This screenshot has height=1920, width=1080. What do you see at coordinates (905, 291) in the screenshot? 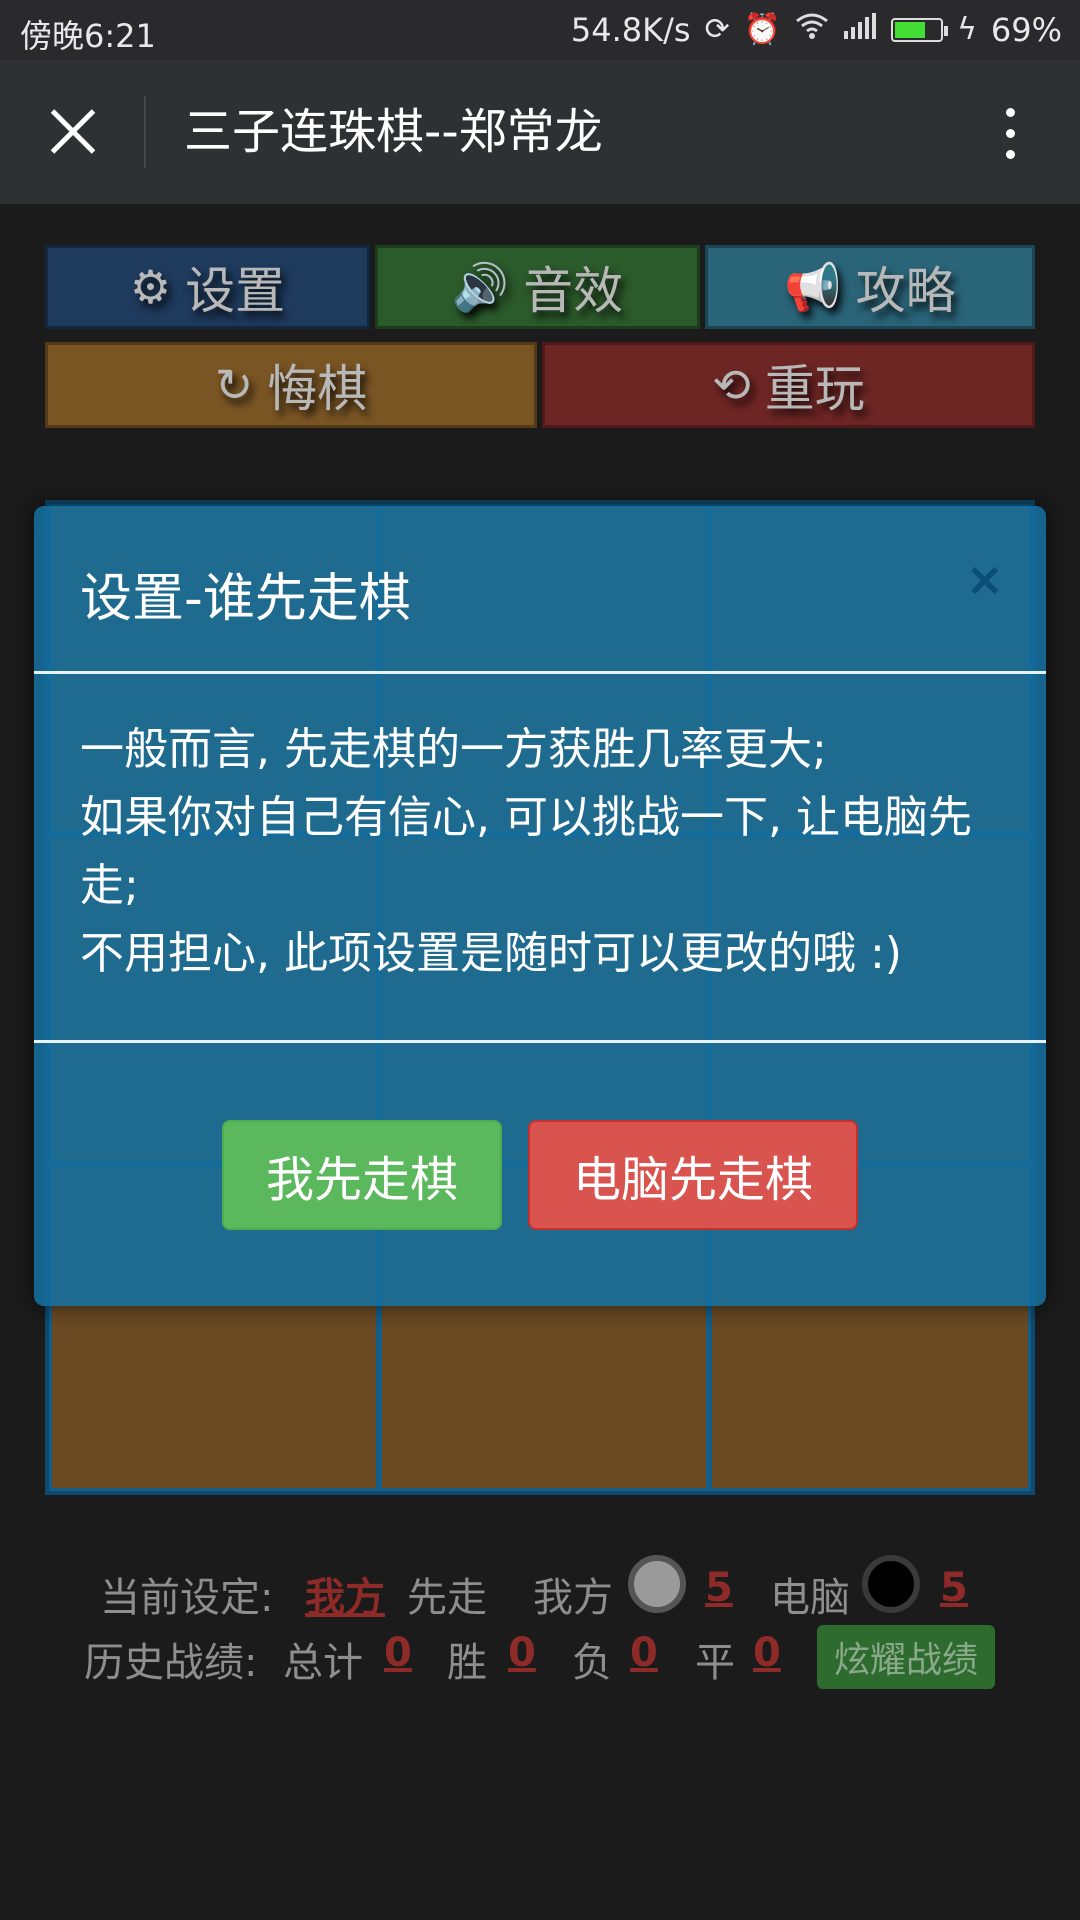
I see `guide-label: 攻略` at bounding box center [905, 291].